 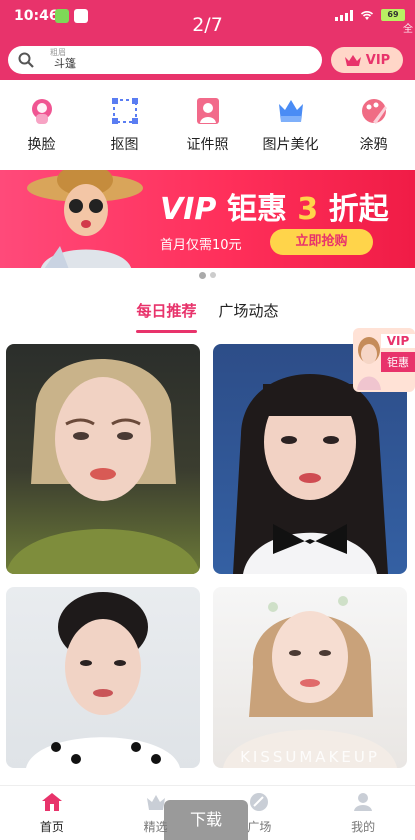 I want to click on tab-square-feed: 广场动态, so click(x=249, y=314).